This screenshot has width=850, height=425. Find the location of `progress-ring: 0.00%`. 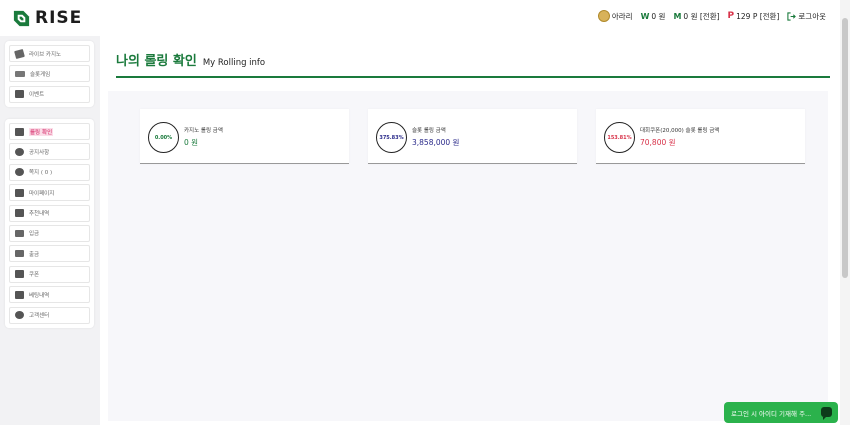

progress-ring: 0.00% is located at coordinates (163, 137).